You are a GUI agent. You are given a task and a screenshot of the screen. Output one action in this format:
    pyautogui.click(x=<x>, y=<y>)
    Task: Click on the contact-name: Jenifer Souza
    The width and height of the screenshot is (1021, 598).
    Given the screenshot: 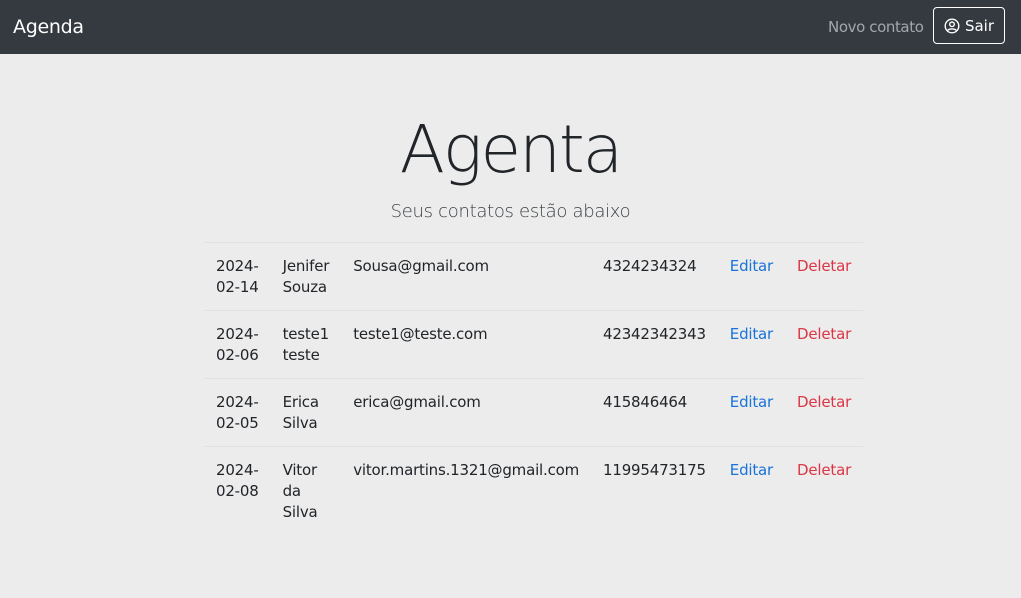 What is the action you would take?
    pyautogui.click(x=306, y=276)
    